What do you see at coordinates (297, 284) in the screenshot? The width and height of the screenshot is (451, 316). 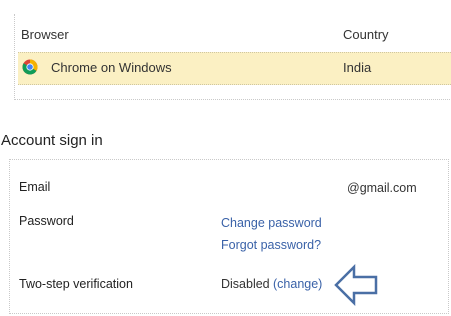 I see `two-step-change-link: (change)` at bounding box center [297, 284].